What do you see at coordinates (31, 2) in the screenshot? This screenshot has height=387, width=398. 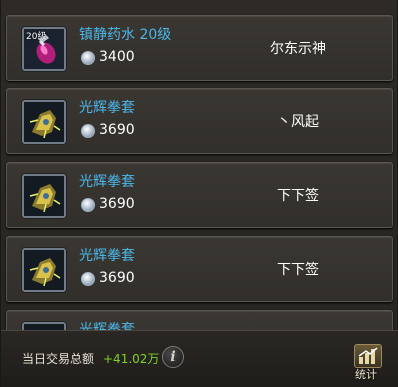 I see `header-left: —` at bounding box center [31, 2].